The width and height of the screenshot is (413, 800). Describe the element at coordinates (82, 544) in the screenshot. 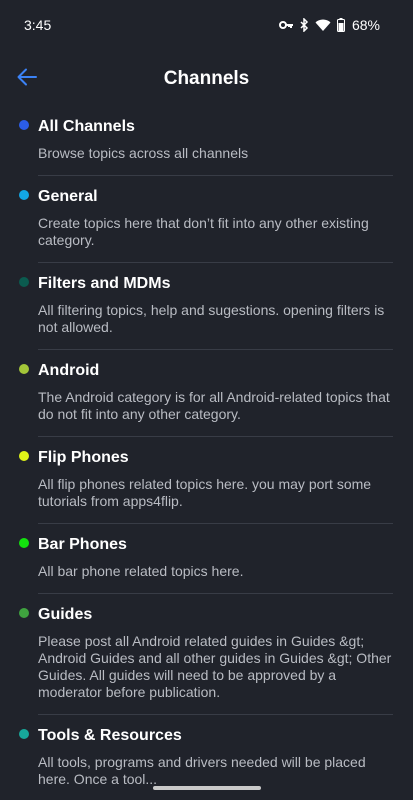

I see `channel-name: Bar Phones` at that location.